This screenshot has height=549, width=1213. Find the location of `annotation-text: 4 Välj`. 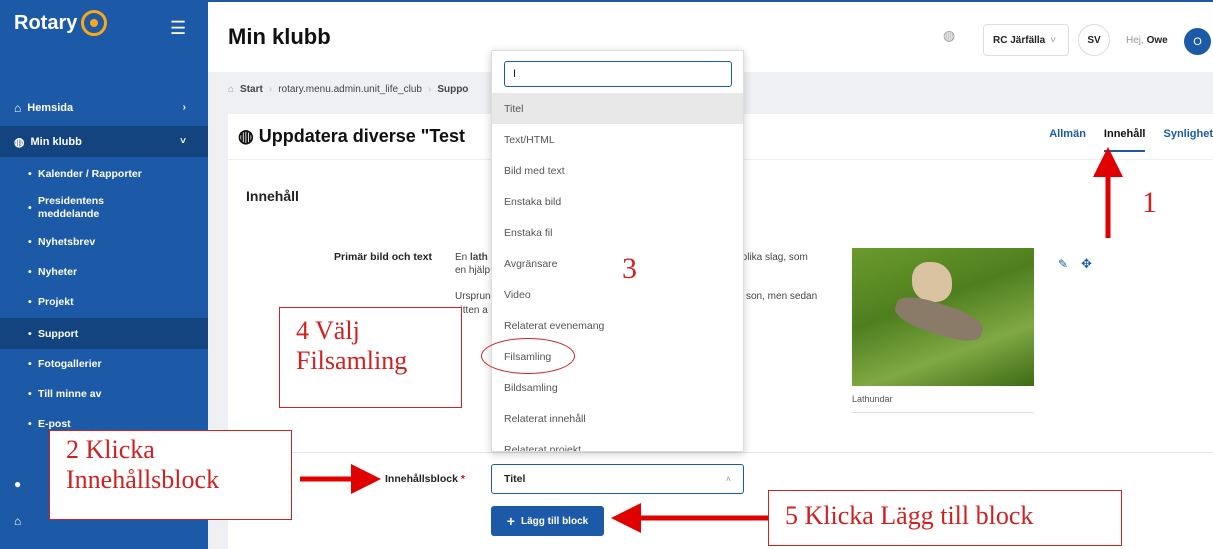

annotation-text: 4 Välj is located at coordinates (328, 330).